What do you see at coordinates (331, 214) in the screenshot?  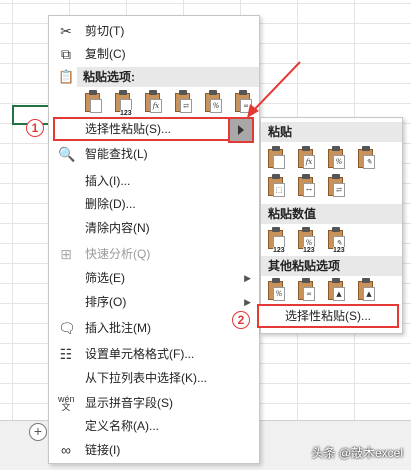 I see `submenu-paste-values-header: 粘贴数值` at bounding box center [331, 214].